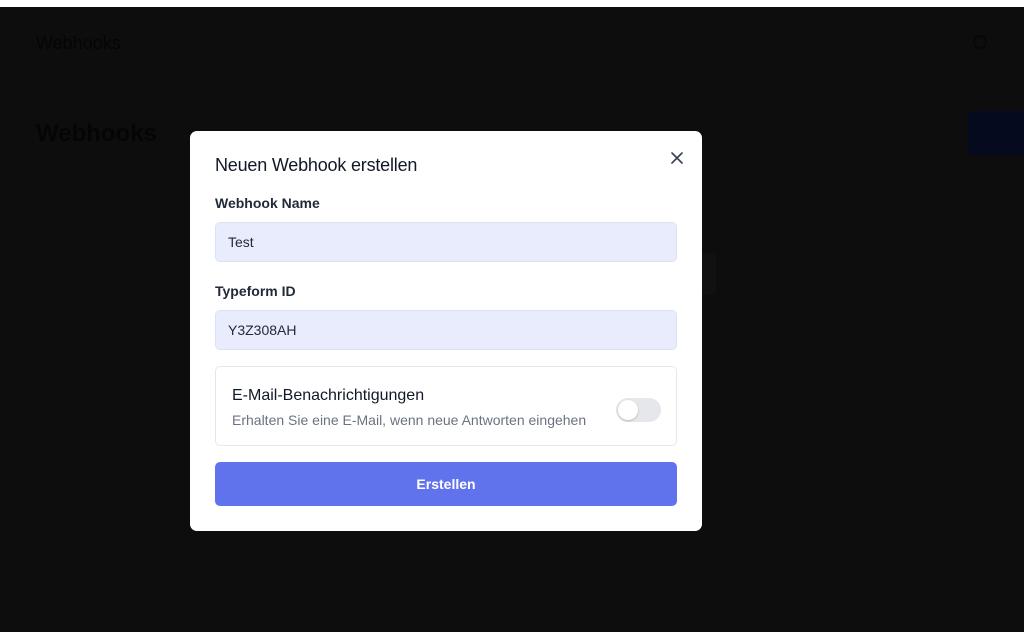  What do you see at coordinates (328, 395) in the screenshot?
I see `email-notifications-title: E-Mail-Benachrichtigungen` at bounding box center [328, 395].